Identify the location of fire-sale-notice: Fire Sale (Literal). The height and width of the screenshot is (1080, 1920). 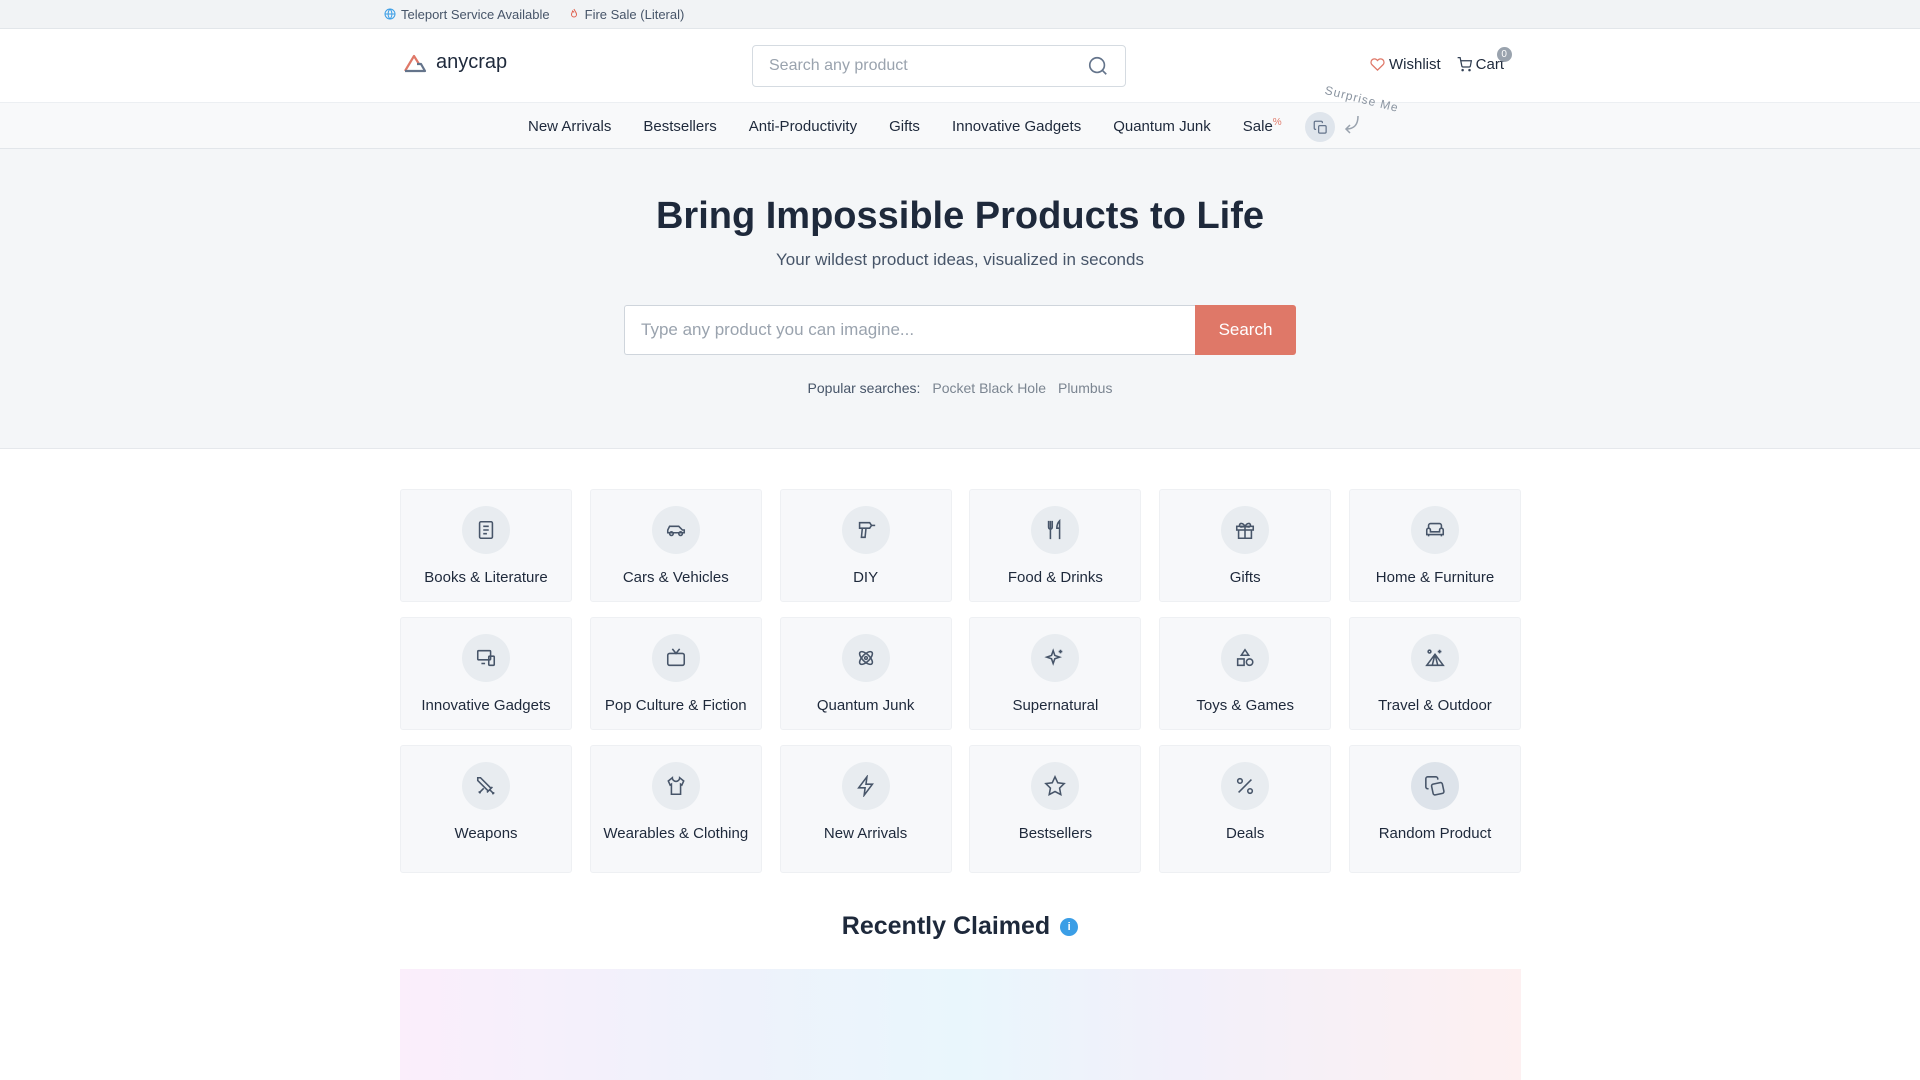
(626, 14).